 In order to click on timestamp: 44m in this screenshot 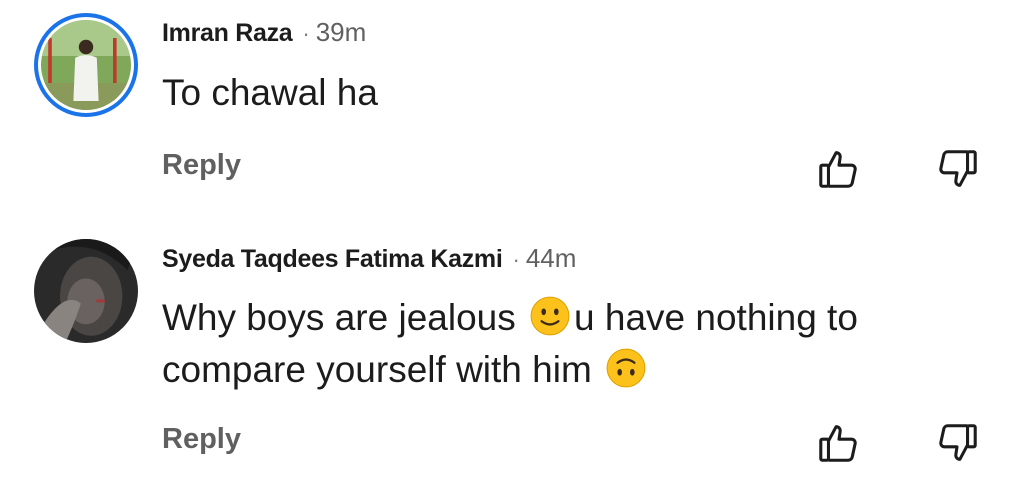, I will do `click(551, 258)`.